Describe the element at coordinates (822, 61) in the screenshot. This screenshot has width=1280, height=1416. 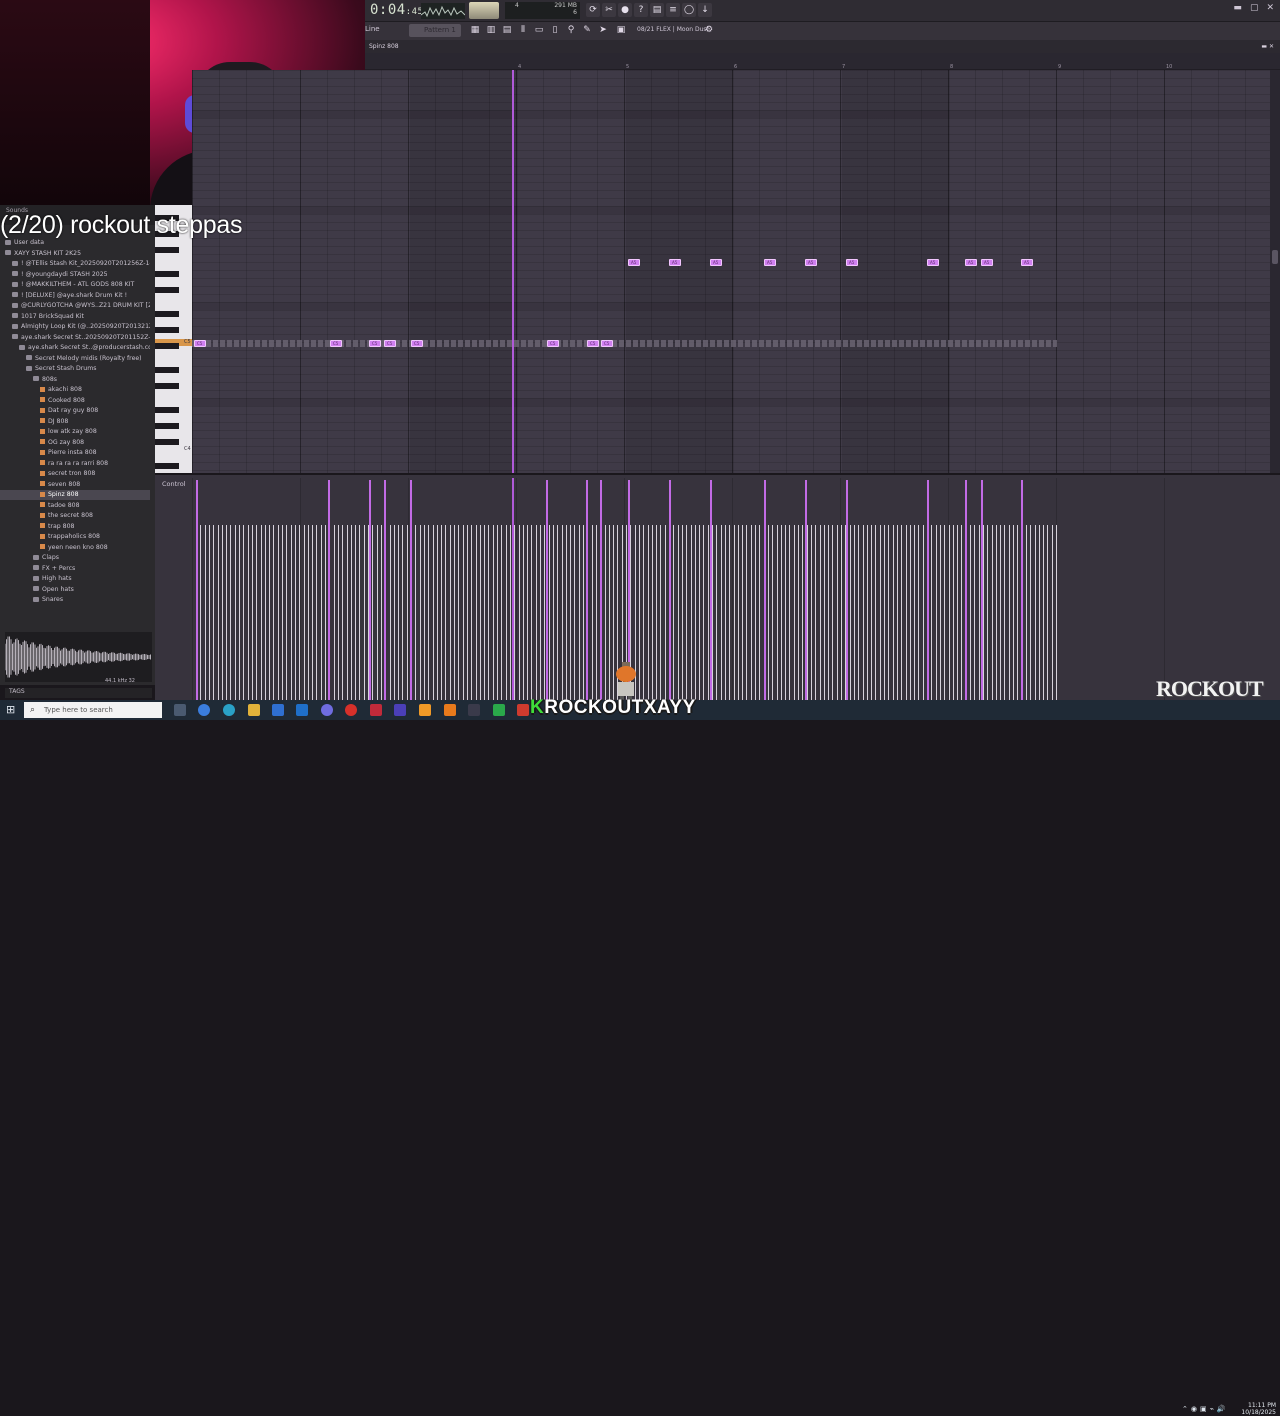
I see `timeline-ruler: 4 5 6 7 8 9 10` at that location.